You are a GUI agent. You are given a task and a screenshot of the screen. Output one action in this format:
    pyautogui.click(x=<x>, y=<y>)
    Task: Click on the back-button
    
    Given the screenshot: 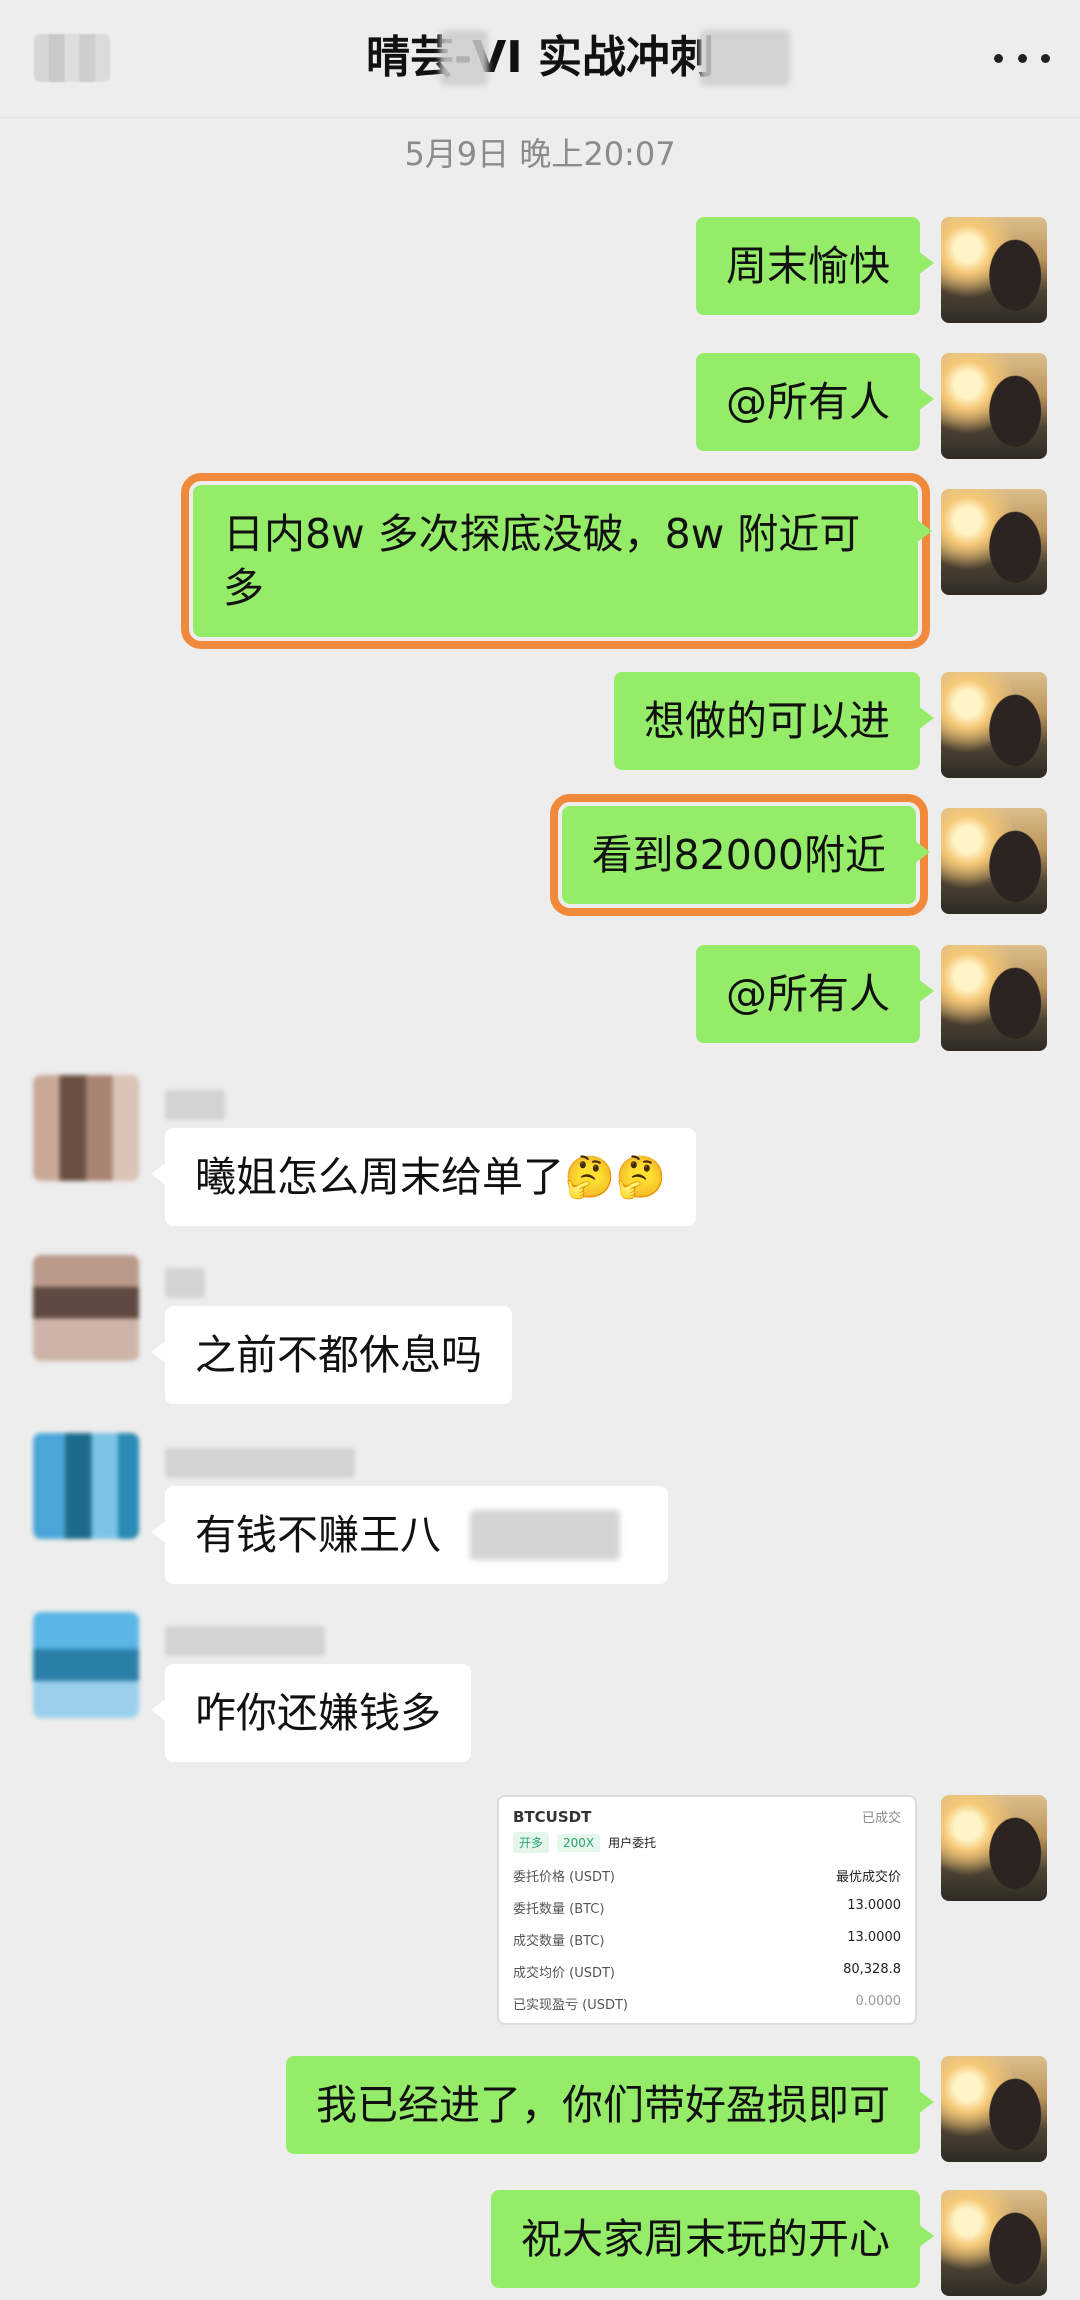 What is the action you would take?
    pyautogui.click(x=74, y=58)
    